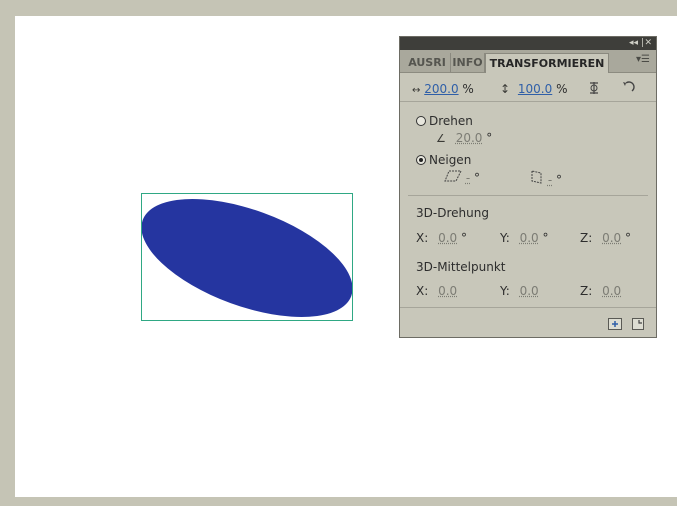 This screenshot has height=506, width=677. I want to click on neigen-label: Neigen, so click(450, 160).